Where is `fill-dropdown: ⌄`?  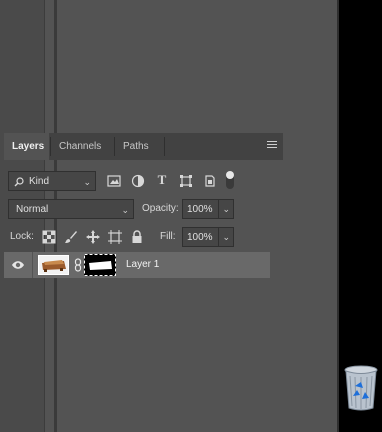
fill-dropdown: ⌄ is located at coordinates (226, 237).